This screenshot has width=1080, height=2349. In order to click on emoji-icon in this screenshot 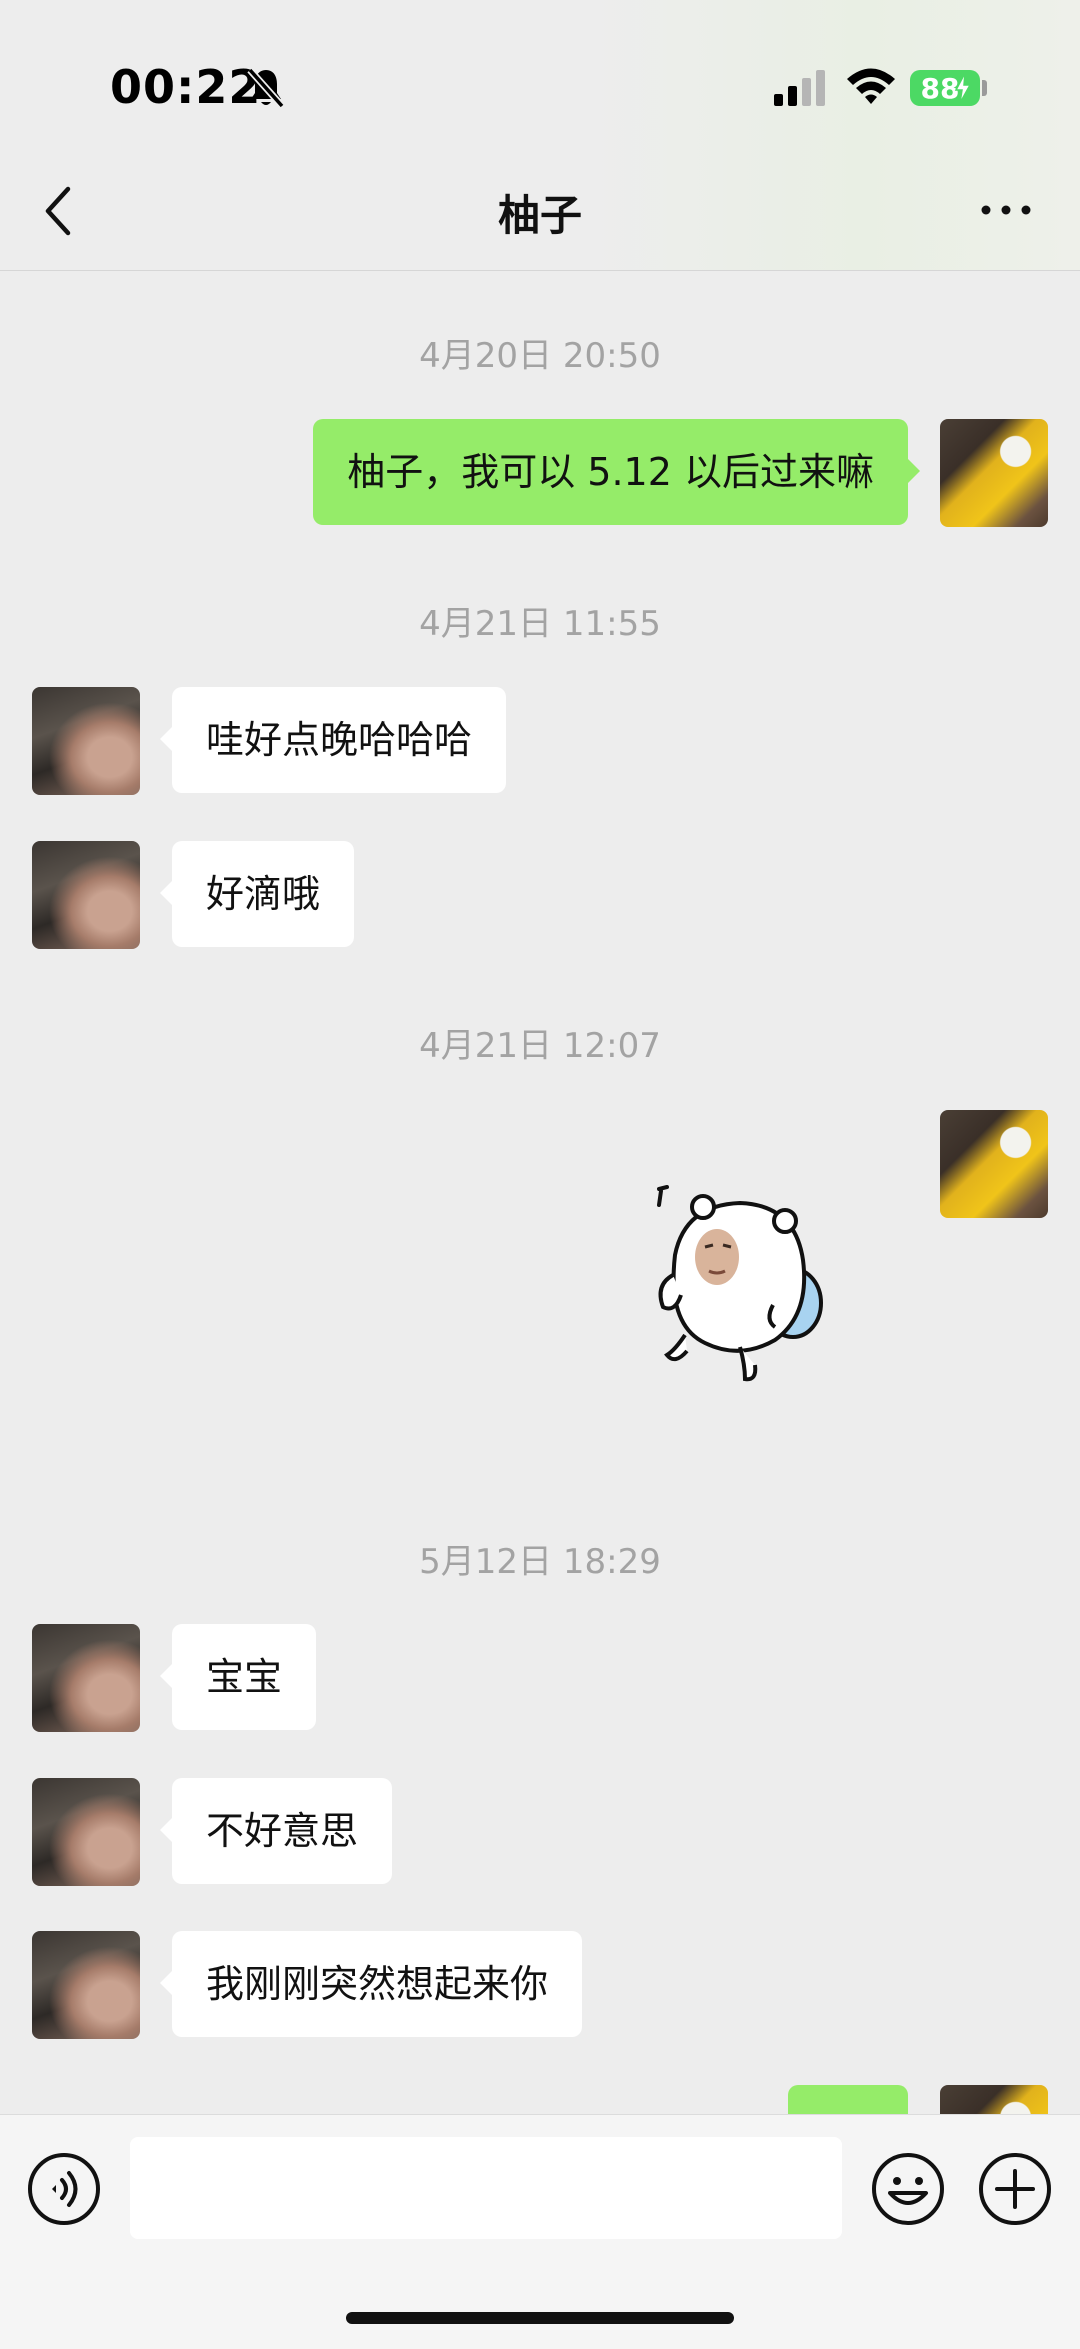, I will do `click(908, 2189)`.